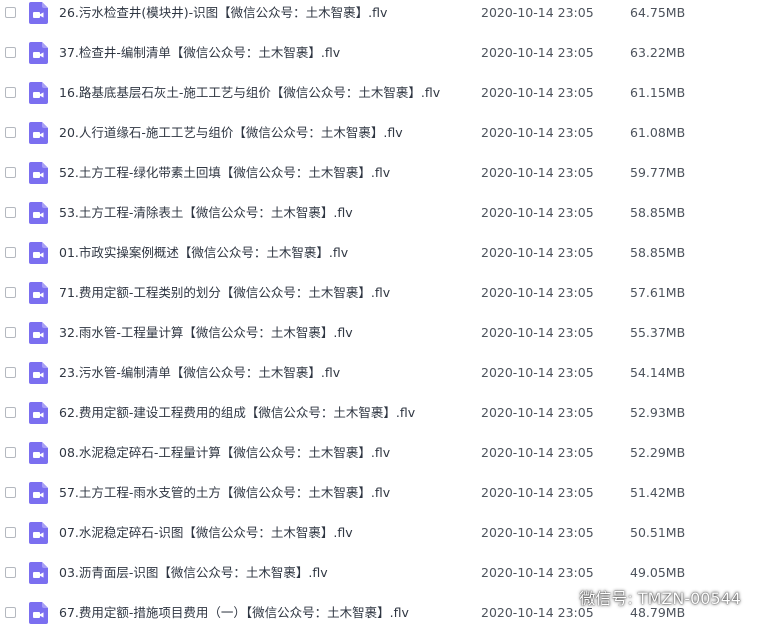 This screenshot has width=761, height=634. Describe the element at coordinates (206, 213) in the screenshot. I see `file-name: 53.土方工程-清除表土【微信公众号：土木智裹】.flv` at that location.